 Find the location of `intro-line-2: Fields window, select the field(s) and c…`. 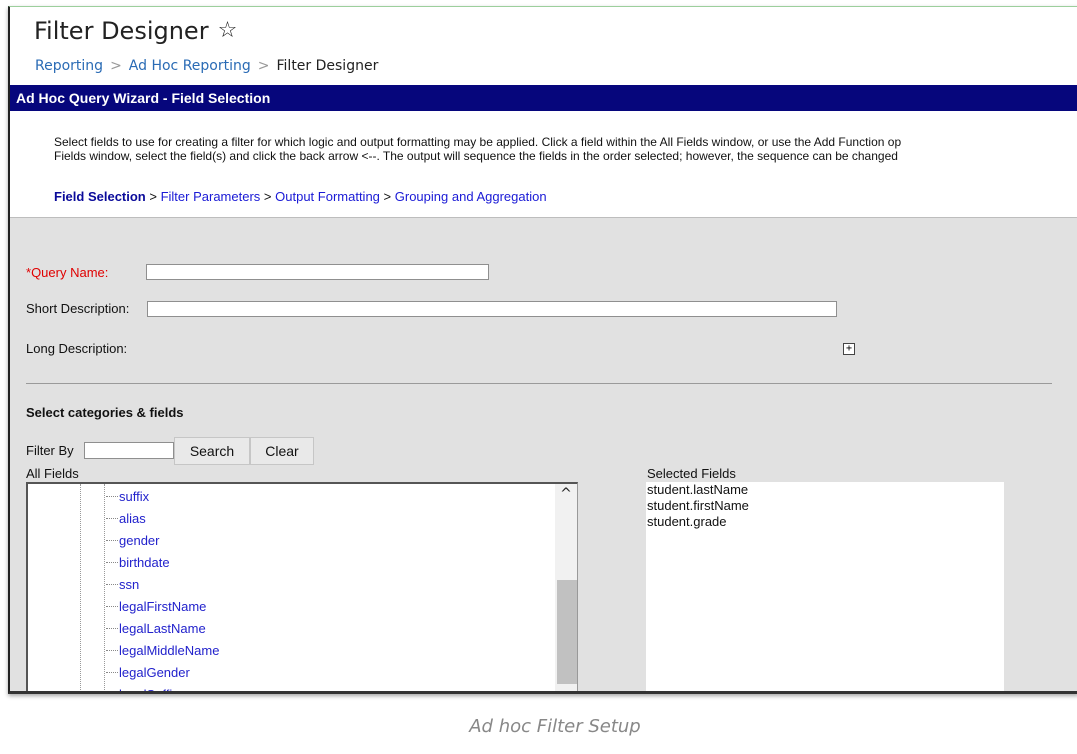

intro-line-2: Fields window, select the field(s) and c… is located at coordinates (476, 156).